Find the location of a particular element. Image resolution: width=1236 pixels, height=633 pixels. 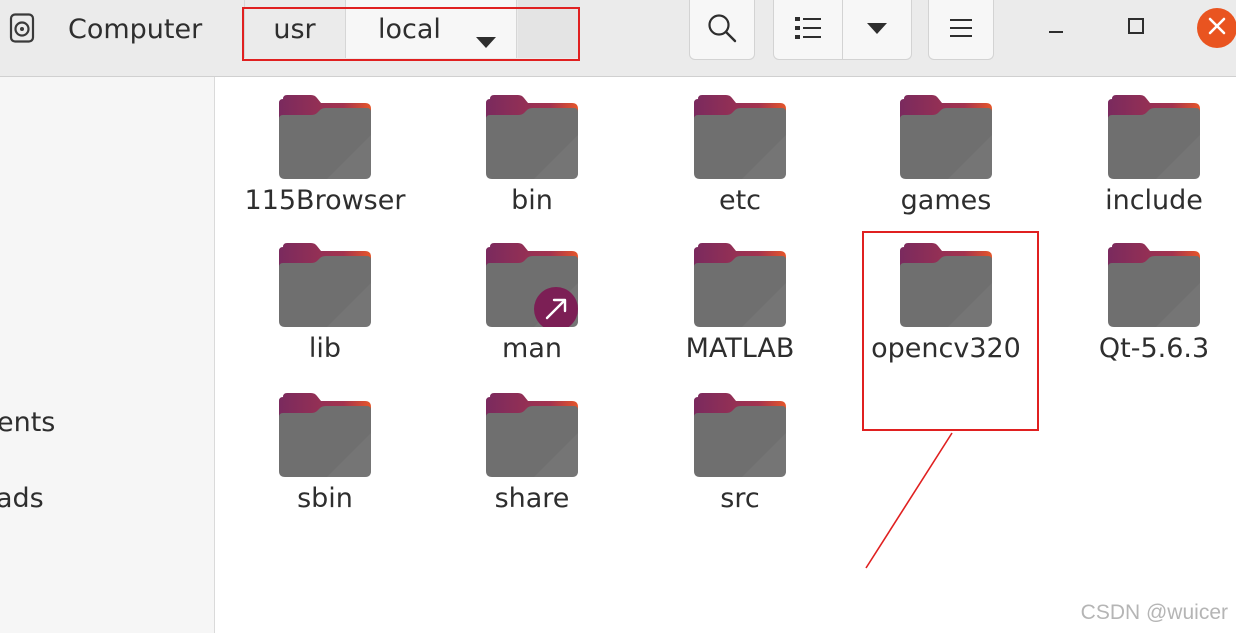

folder-item: etc is located at coordinates (740, 155).